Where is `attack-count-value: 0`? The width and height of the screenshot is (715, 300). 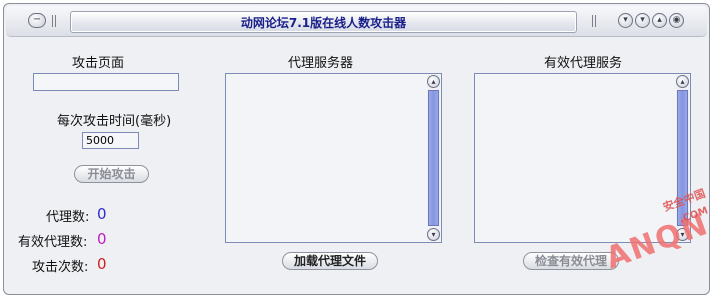
attack-count-value: 0 is located at coordinates (102, 264).